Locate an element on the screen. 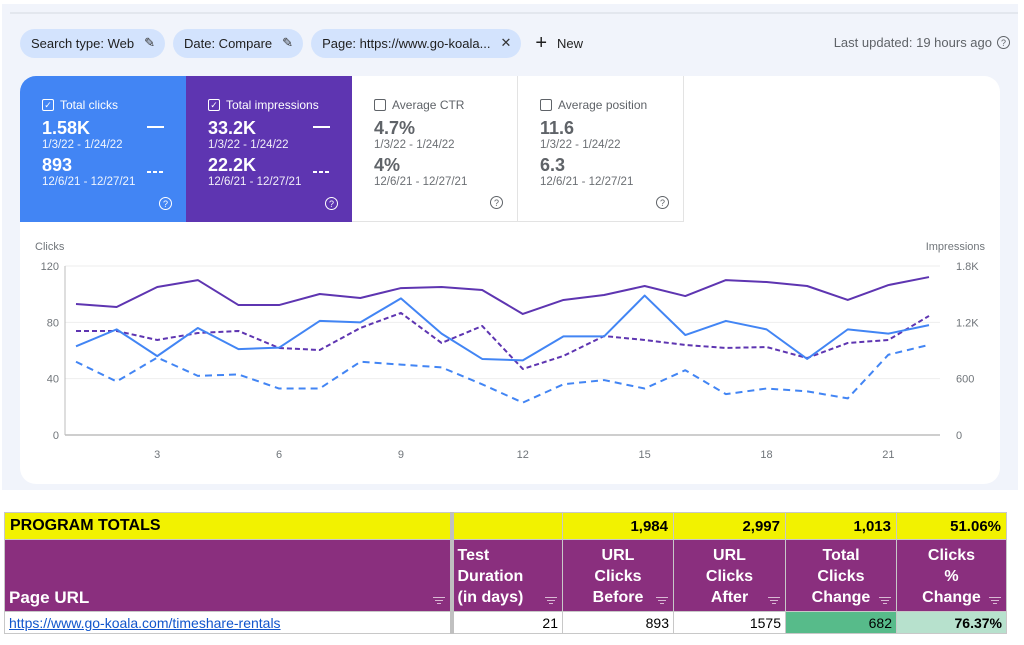 The width and height of the screenshot is (1024, 645). y2-tick-label: 600 is located at coordinates (965, 380).